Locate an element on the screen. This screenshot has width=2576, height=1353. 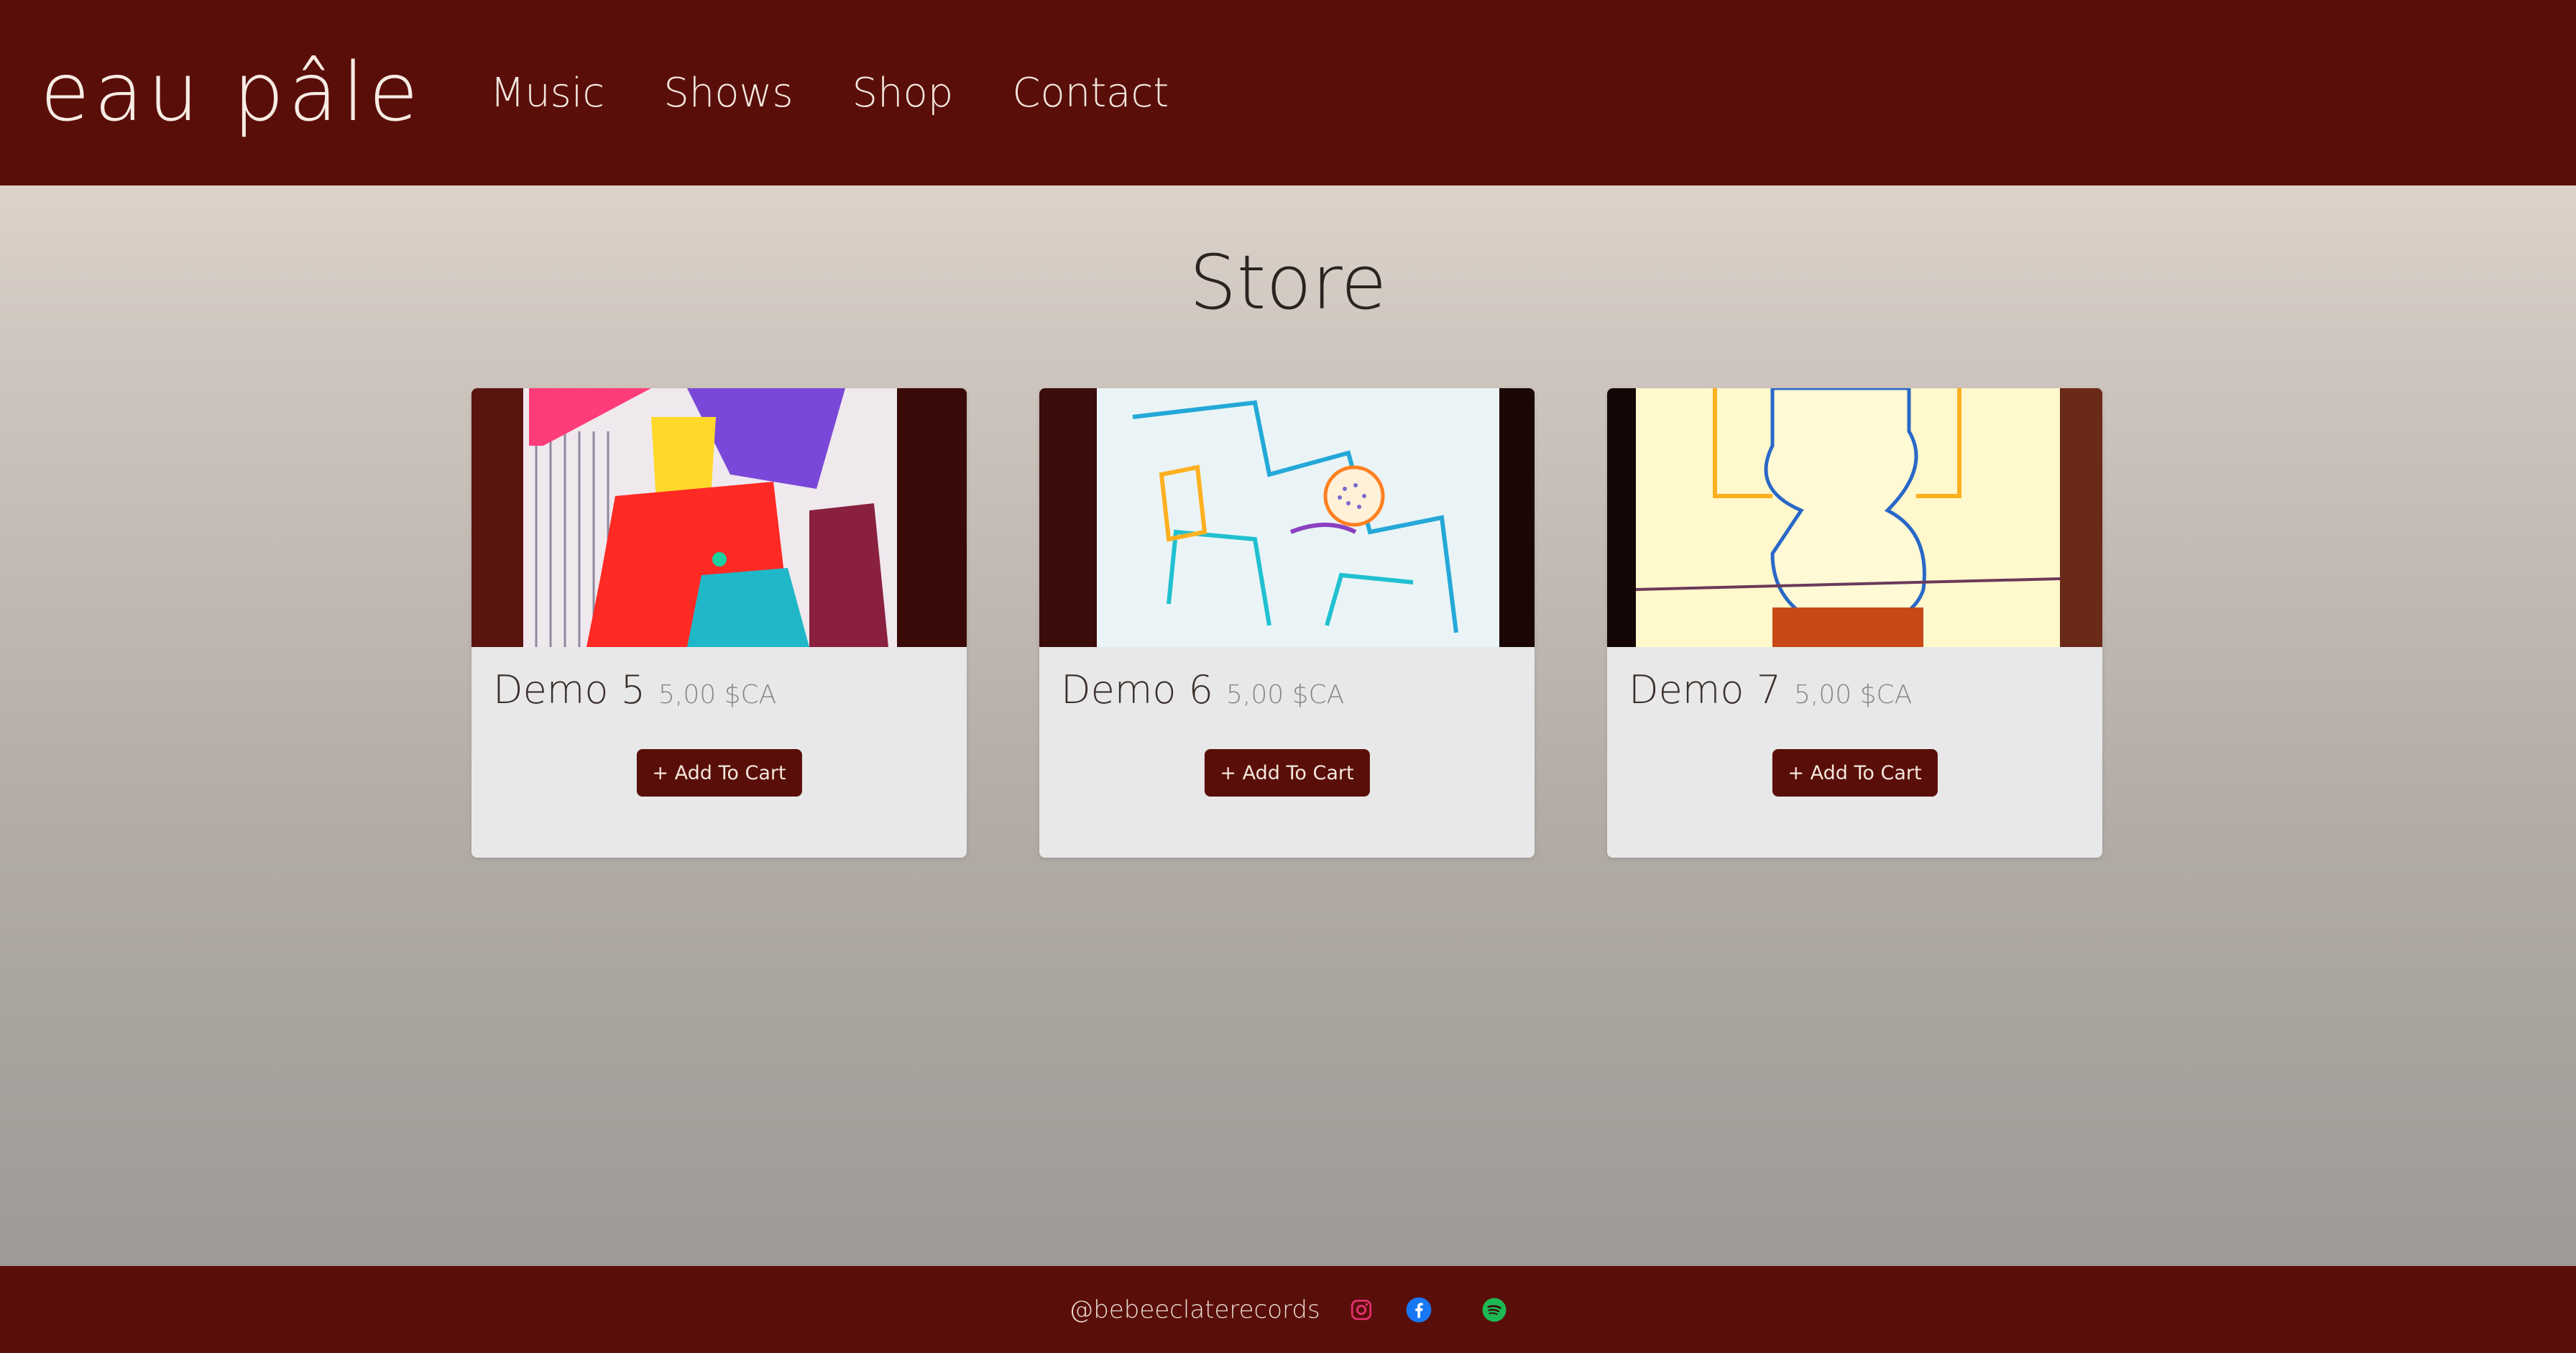
product-name: Demo 6 is located at coordinates (1137, 689).